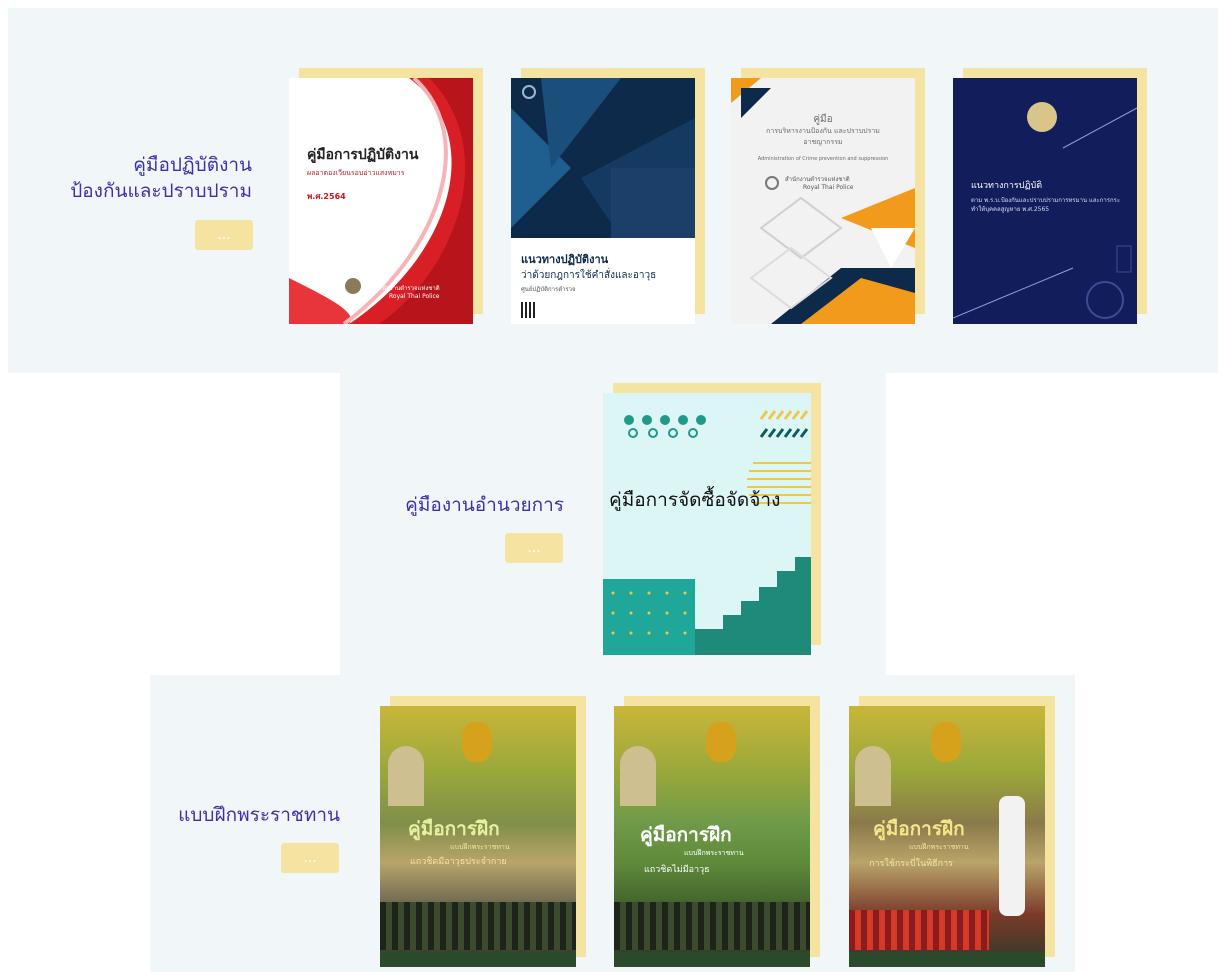 The image size is (1218, 972). Describe the element at coordinates (823, 136) in the screenshot. I see `book-subtitle: การบริหารงานป้องกัน และปราบปรามอาชญากรรม` at that location.